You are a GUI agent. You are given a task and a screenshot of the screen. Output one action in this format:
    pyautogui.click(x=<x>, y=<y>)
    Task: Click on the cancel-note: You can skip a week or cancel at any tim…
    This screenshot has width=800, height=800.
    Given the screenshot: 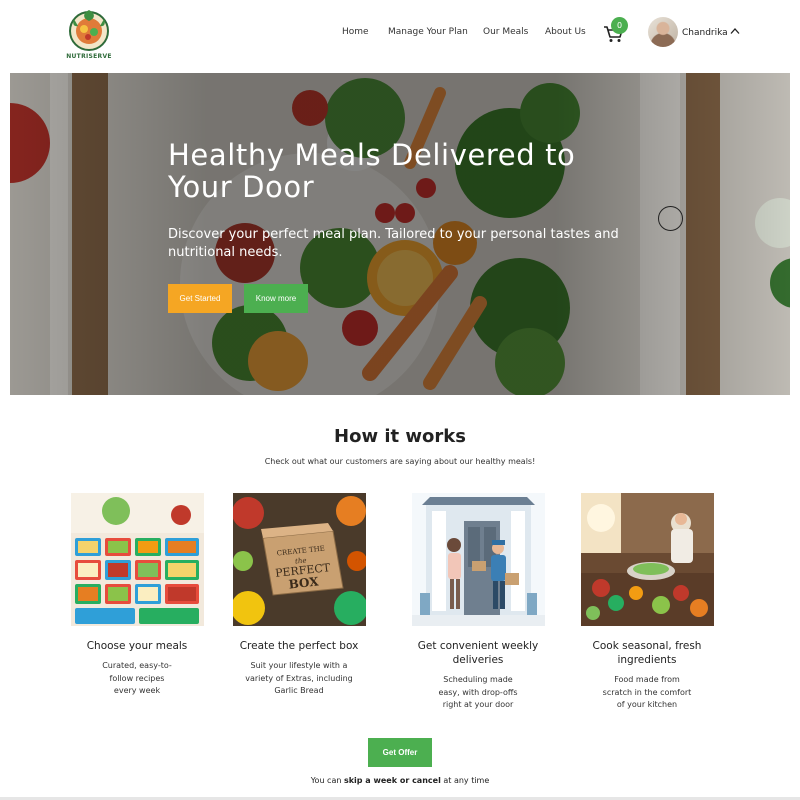 What is the action you would take?
    pyautogui.click(x=400, y=780)
    